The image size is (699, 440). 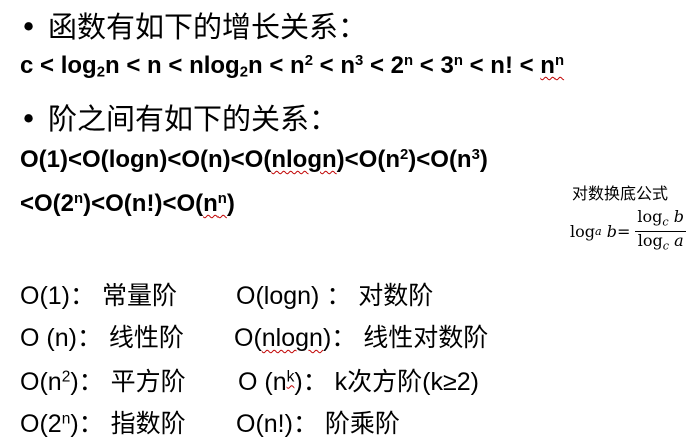 What do you see at coordinates (103, 382) in the screenshot?
I see `complexity-quadratic: O(n2)： 平方阶` at bounding box center [103, 382].